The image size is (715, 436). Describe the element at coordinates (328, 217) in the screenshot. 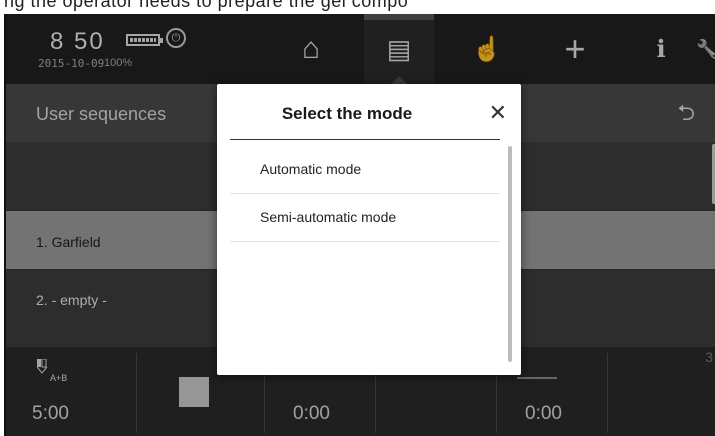

I see `option-label: Semi-automatic mode` at that location.